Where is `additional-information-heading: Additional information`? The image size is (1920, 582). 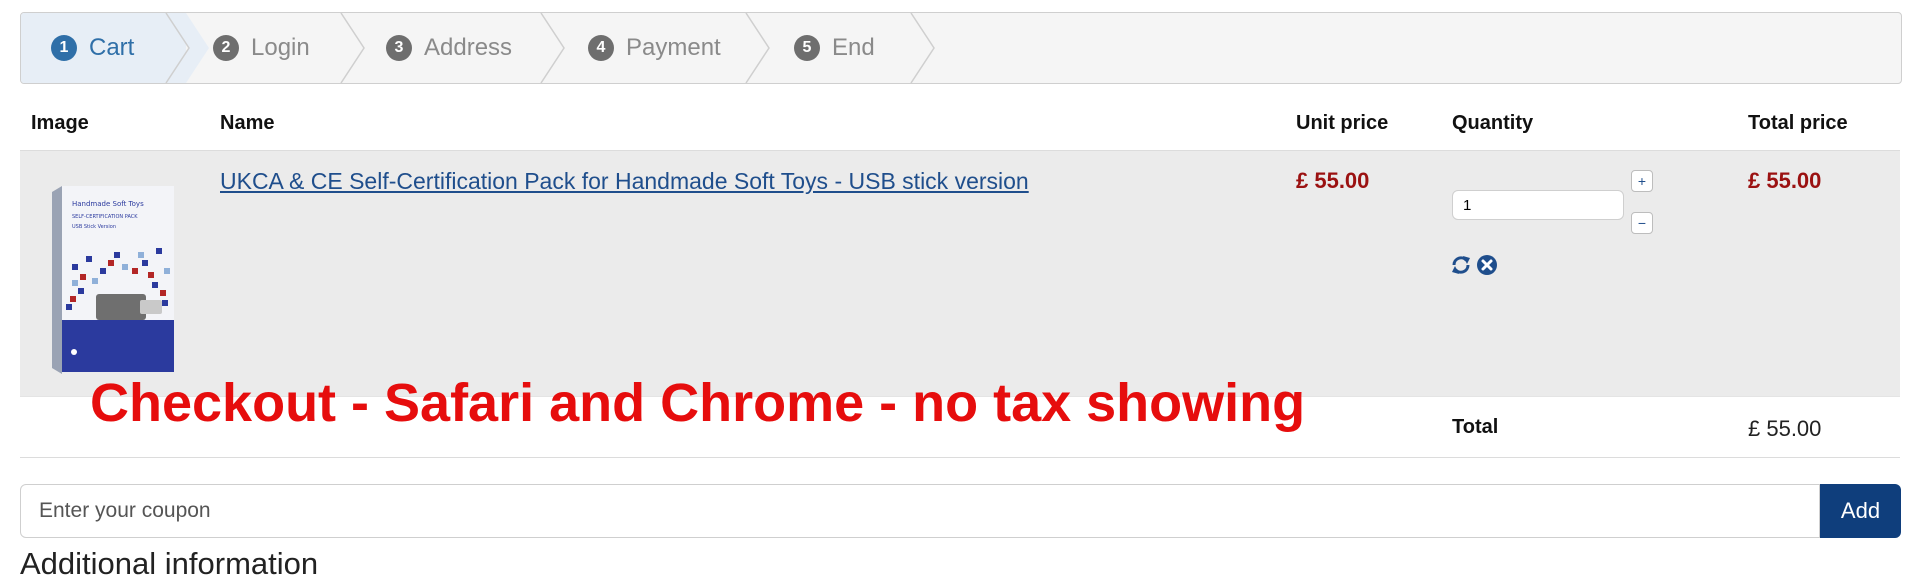 additional-information-heading: Additional information is located at coordinates (169, 563).